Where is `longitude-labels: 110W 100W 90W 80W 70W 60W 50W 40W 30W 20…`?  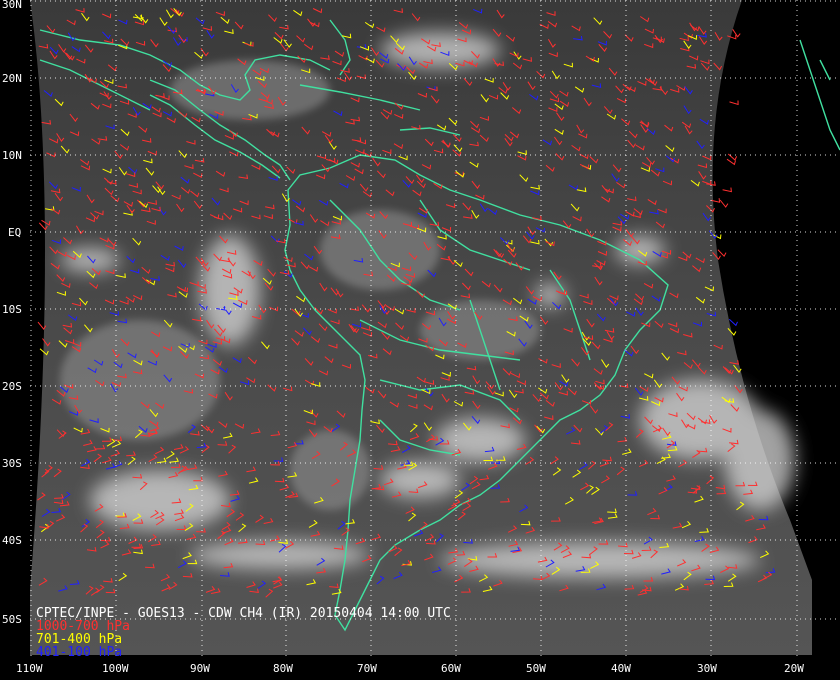 longitude-labels: 110W 100W 90W 80W 70W 60W 50W 40W 30W 20… is located at coordinates (410, 668).